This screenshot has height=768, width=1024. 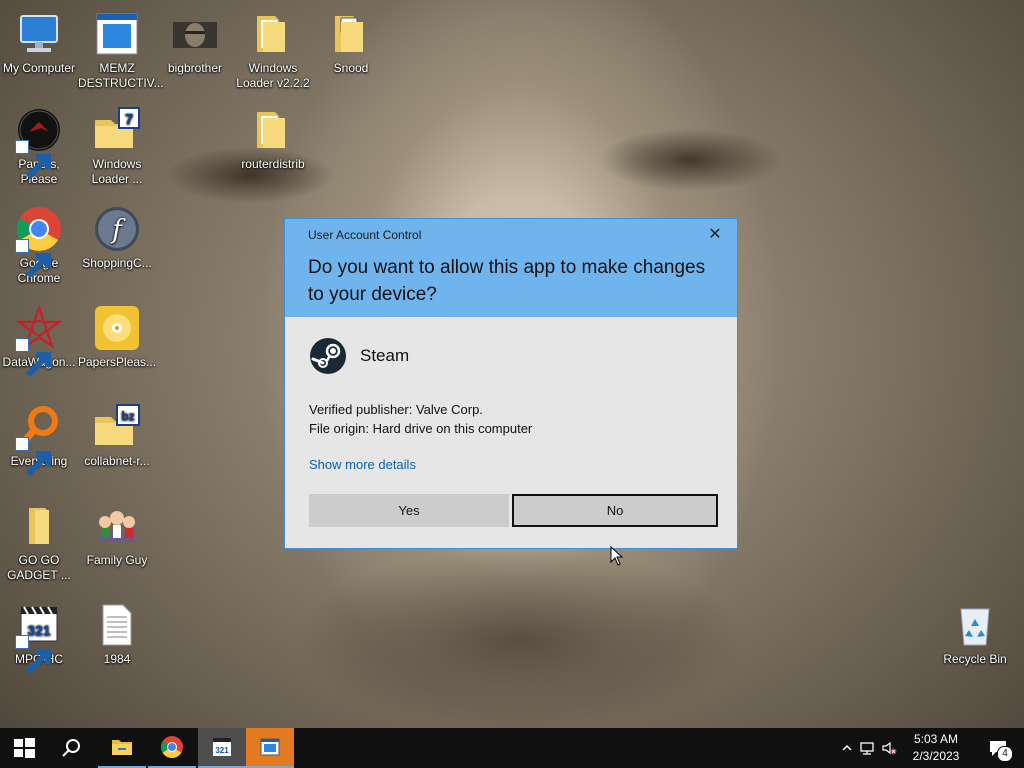 I want to click on yes-button: Yes, so click(x=409, y=510).